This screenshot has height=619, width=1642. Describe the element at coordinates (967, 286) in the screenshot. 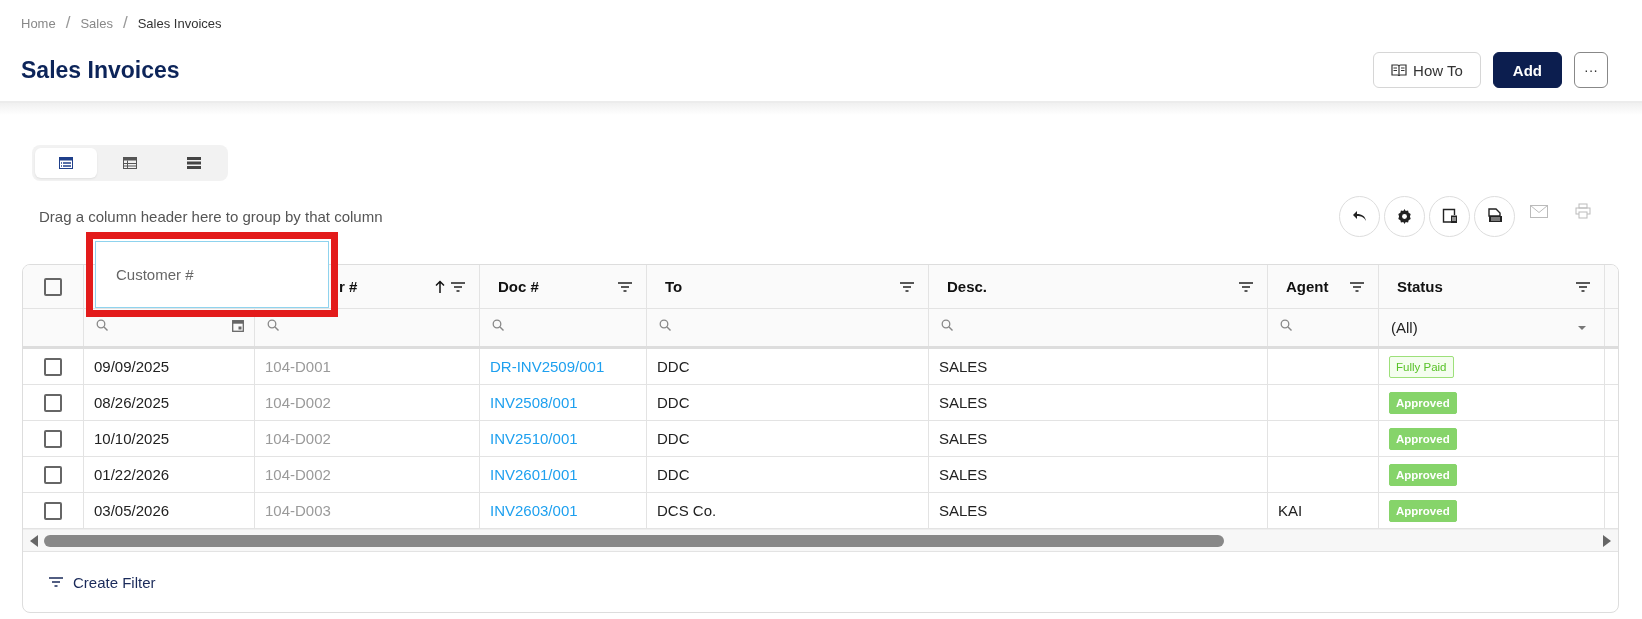

I see `column-header: Desc.` at that location.